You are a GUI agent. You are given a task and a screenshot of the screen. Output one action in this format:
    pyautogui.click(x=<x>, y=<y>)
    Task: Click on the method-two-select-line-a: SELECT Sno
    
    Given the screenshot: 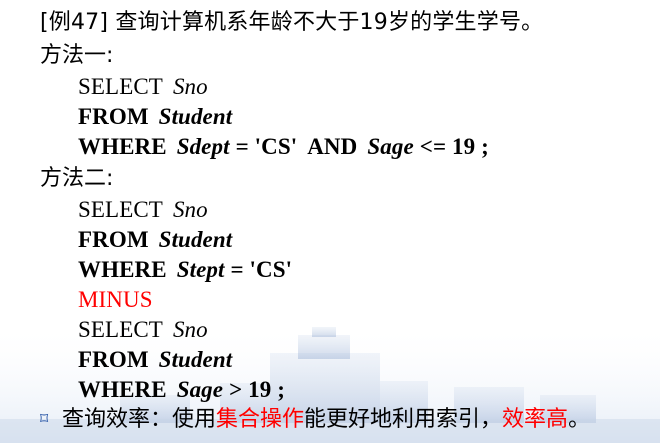 What is the action you would take?
    pyautogui.click(x=143, y=210)
    